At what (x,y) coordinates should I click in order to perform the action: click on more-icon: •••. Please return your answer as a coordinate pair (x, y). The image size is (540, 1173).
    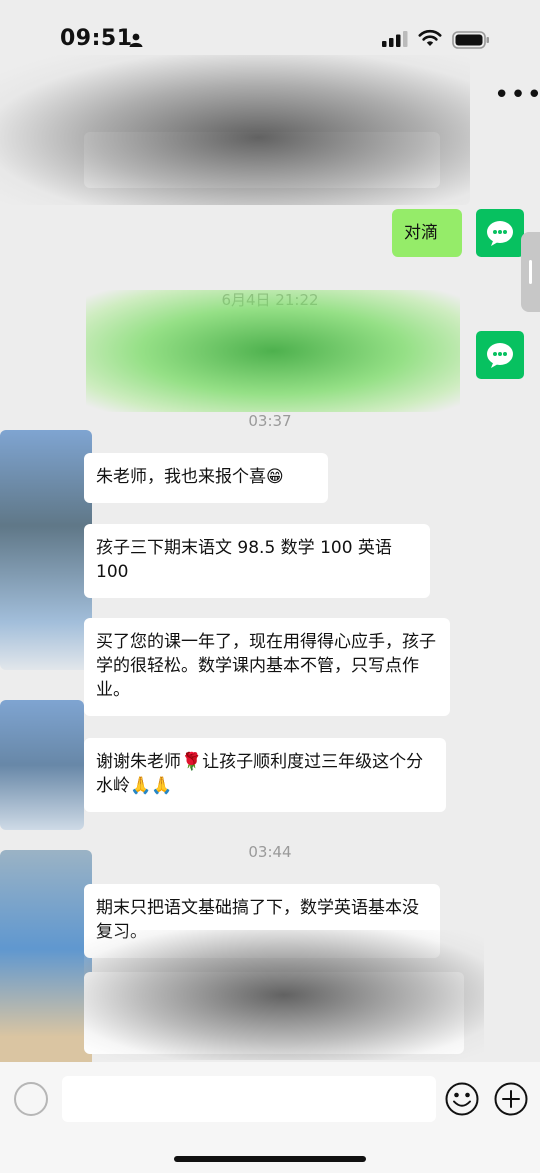
    Looking at the image, I should click on (517, 95).